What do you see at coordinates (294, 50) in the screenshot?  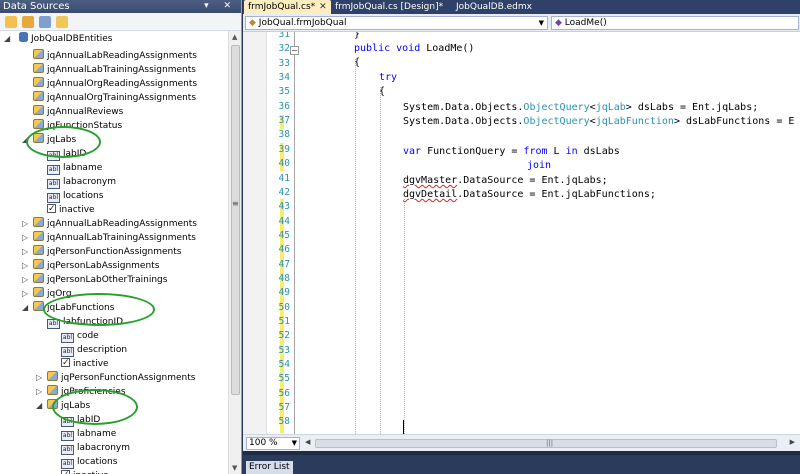 I see `collapse-outline-icon: −` at bounding box center [294, 50].